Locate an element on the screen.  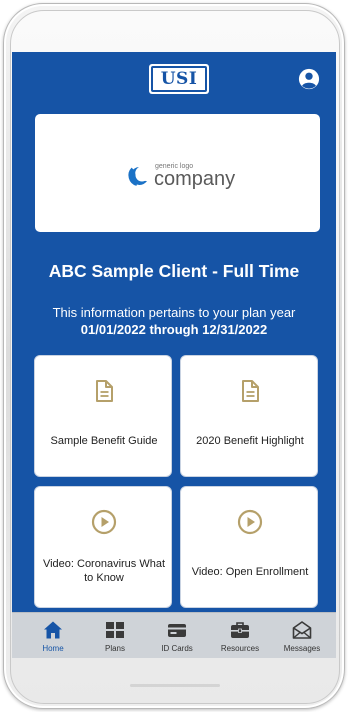
tile-2020-benefit-highlight: 2020 Benefit Highlight is located at coordinates (249, 416).